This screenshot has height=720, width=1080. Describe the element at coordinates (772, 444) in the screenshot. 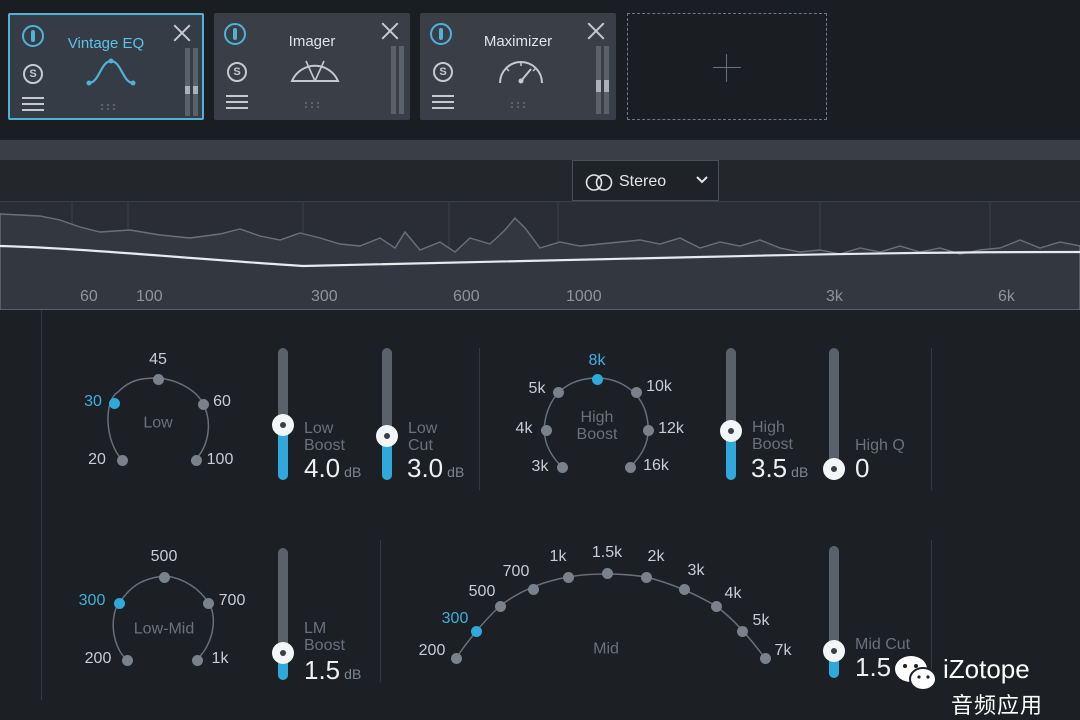

I see `high-boost-label-line2: Boost` at that location.